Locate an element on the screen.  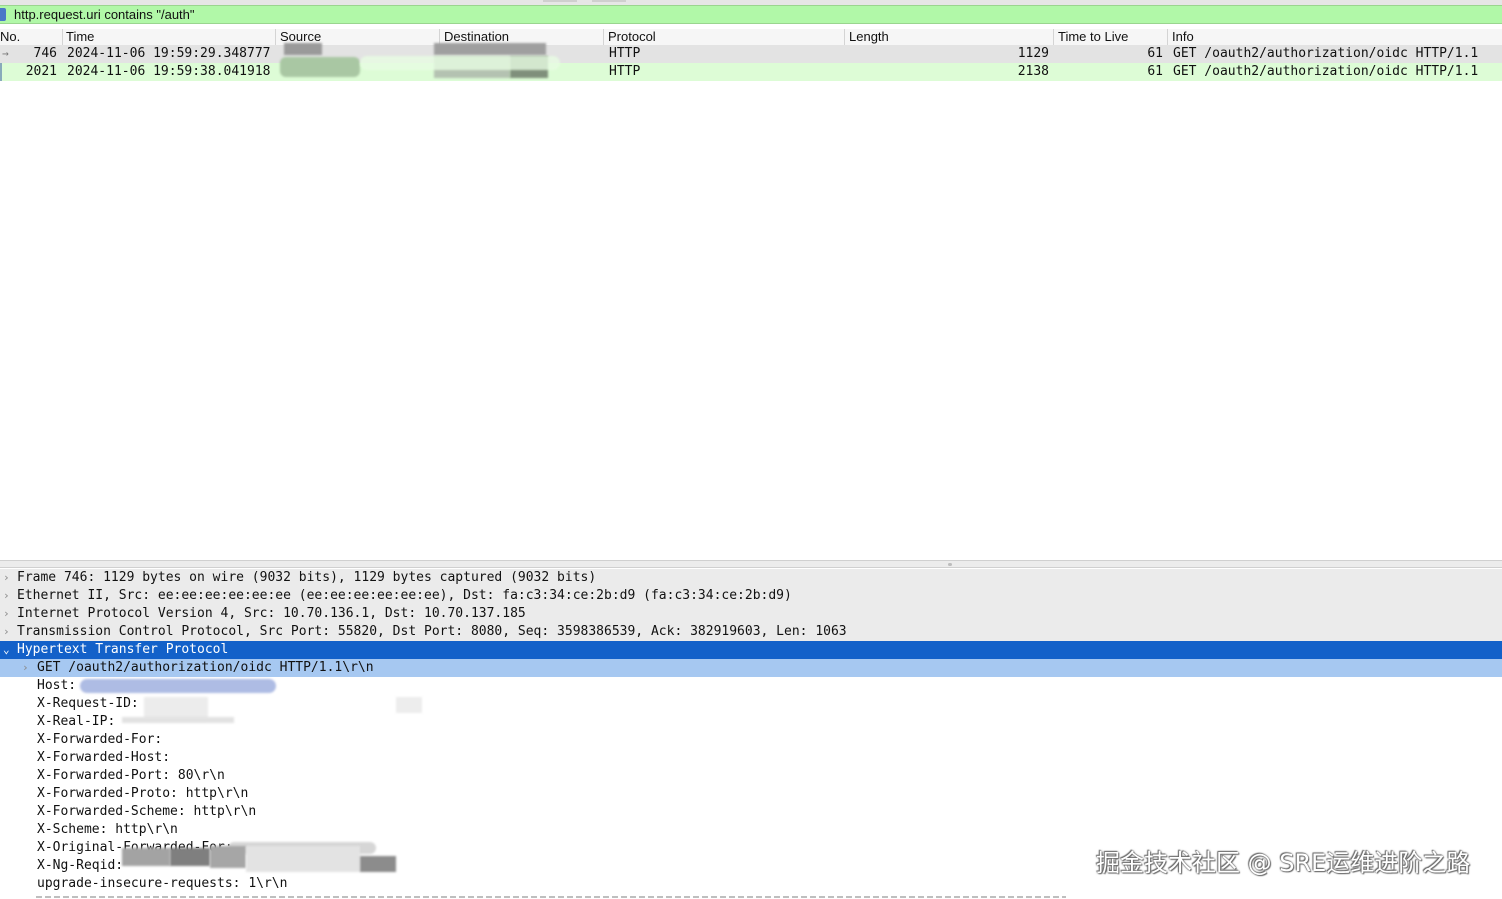
http-field: X-Scheme: http\r\n is located at coordinates (751, 830).